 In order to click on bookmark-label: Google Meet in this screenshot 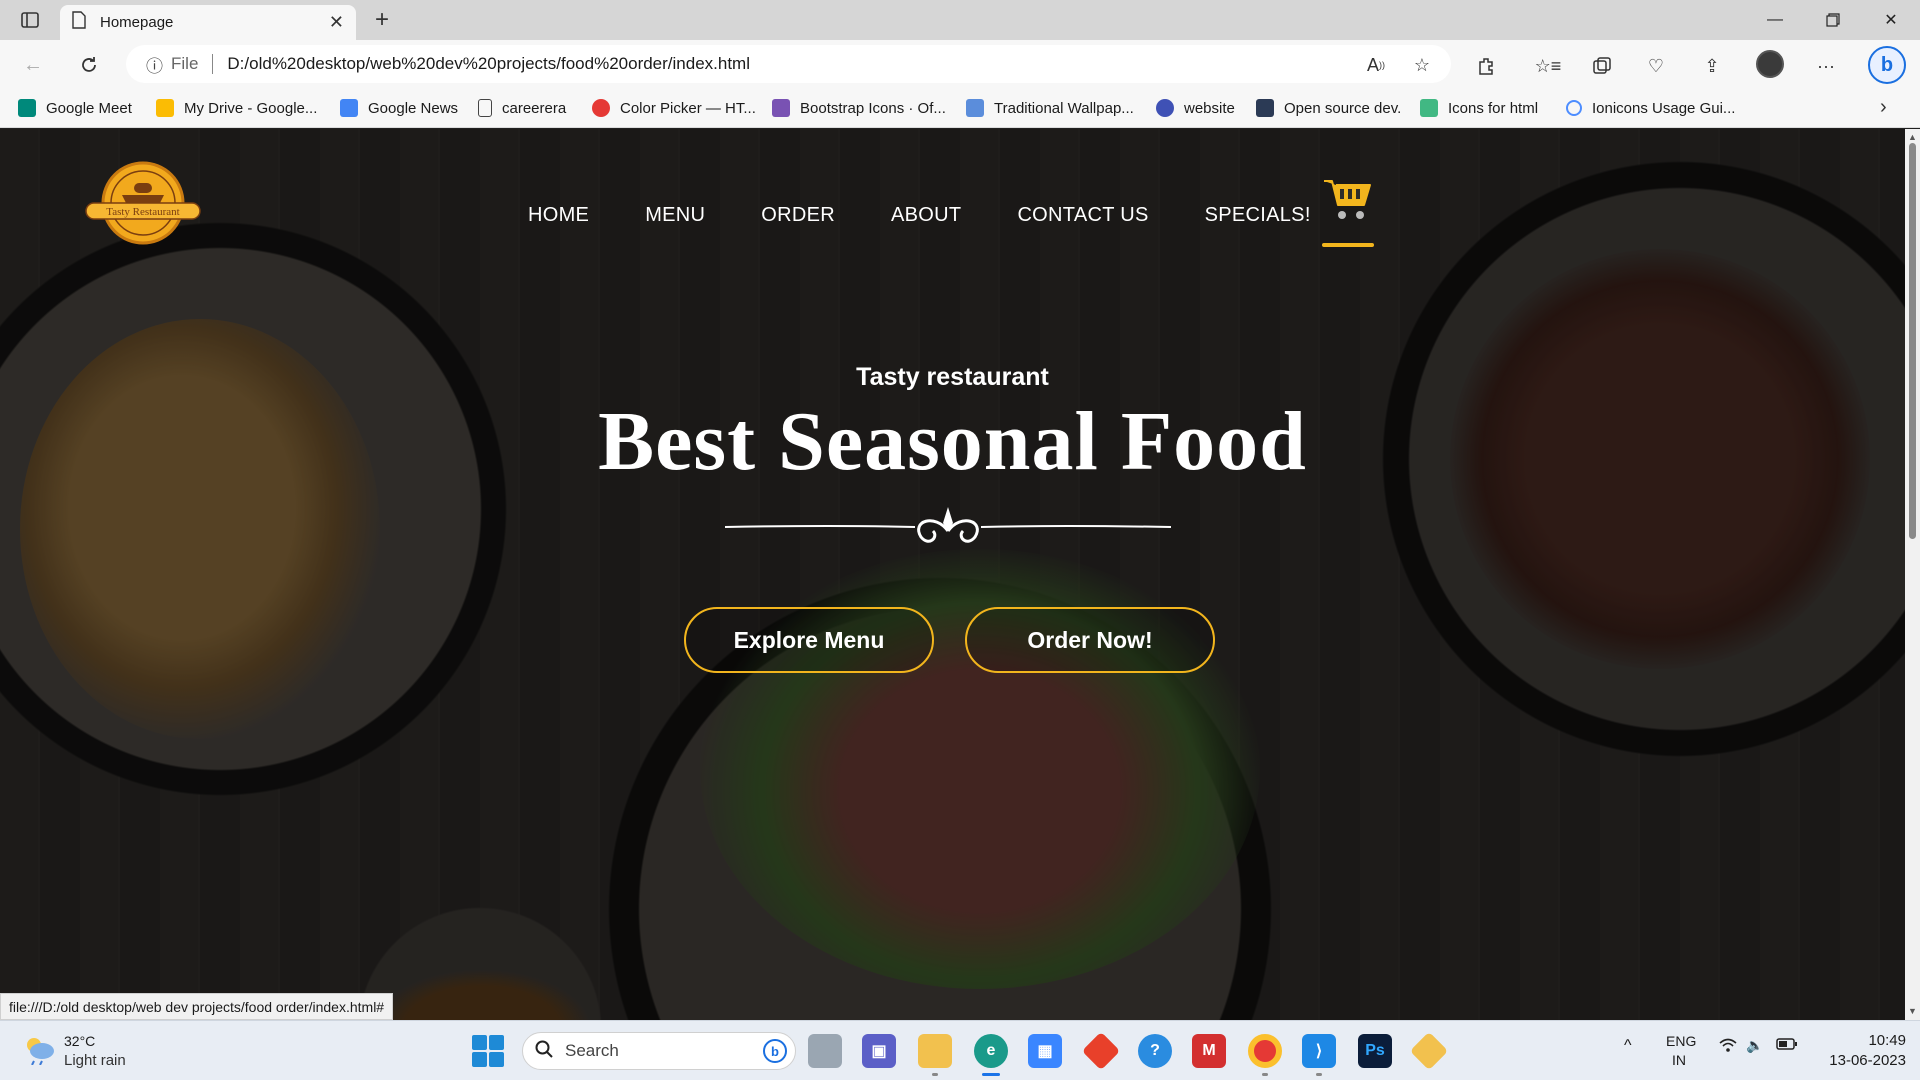, I will do `click(89, 108)`.